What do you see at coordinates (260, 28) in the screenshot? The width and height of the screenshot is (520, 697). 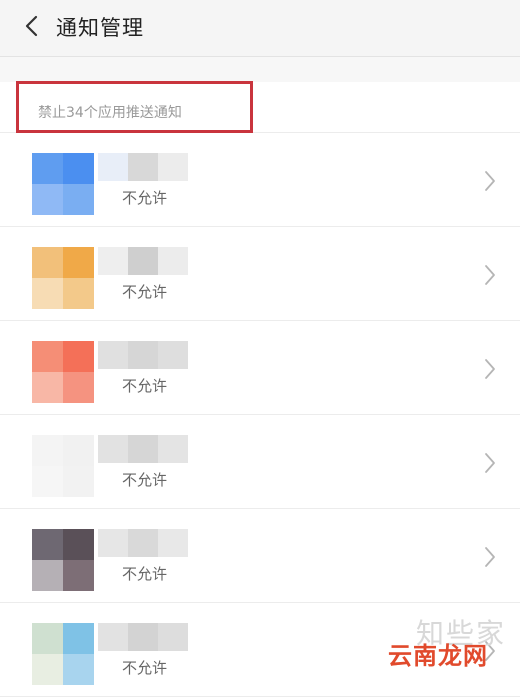 I see `header-bar: 通知管理` at bounding box center [260, 28].